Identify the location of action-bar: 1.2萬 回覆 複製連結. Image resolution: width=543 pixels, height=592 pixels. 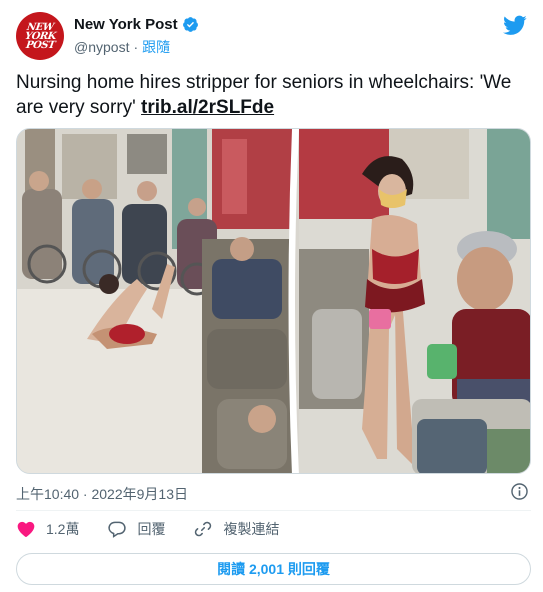
(161, 529).